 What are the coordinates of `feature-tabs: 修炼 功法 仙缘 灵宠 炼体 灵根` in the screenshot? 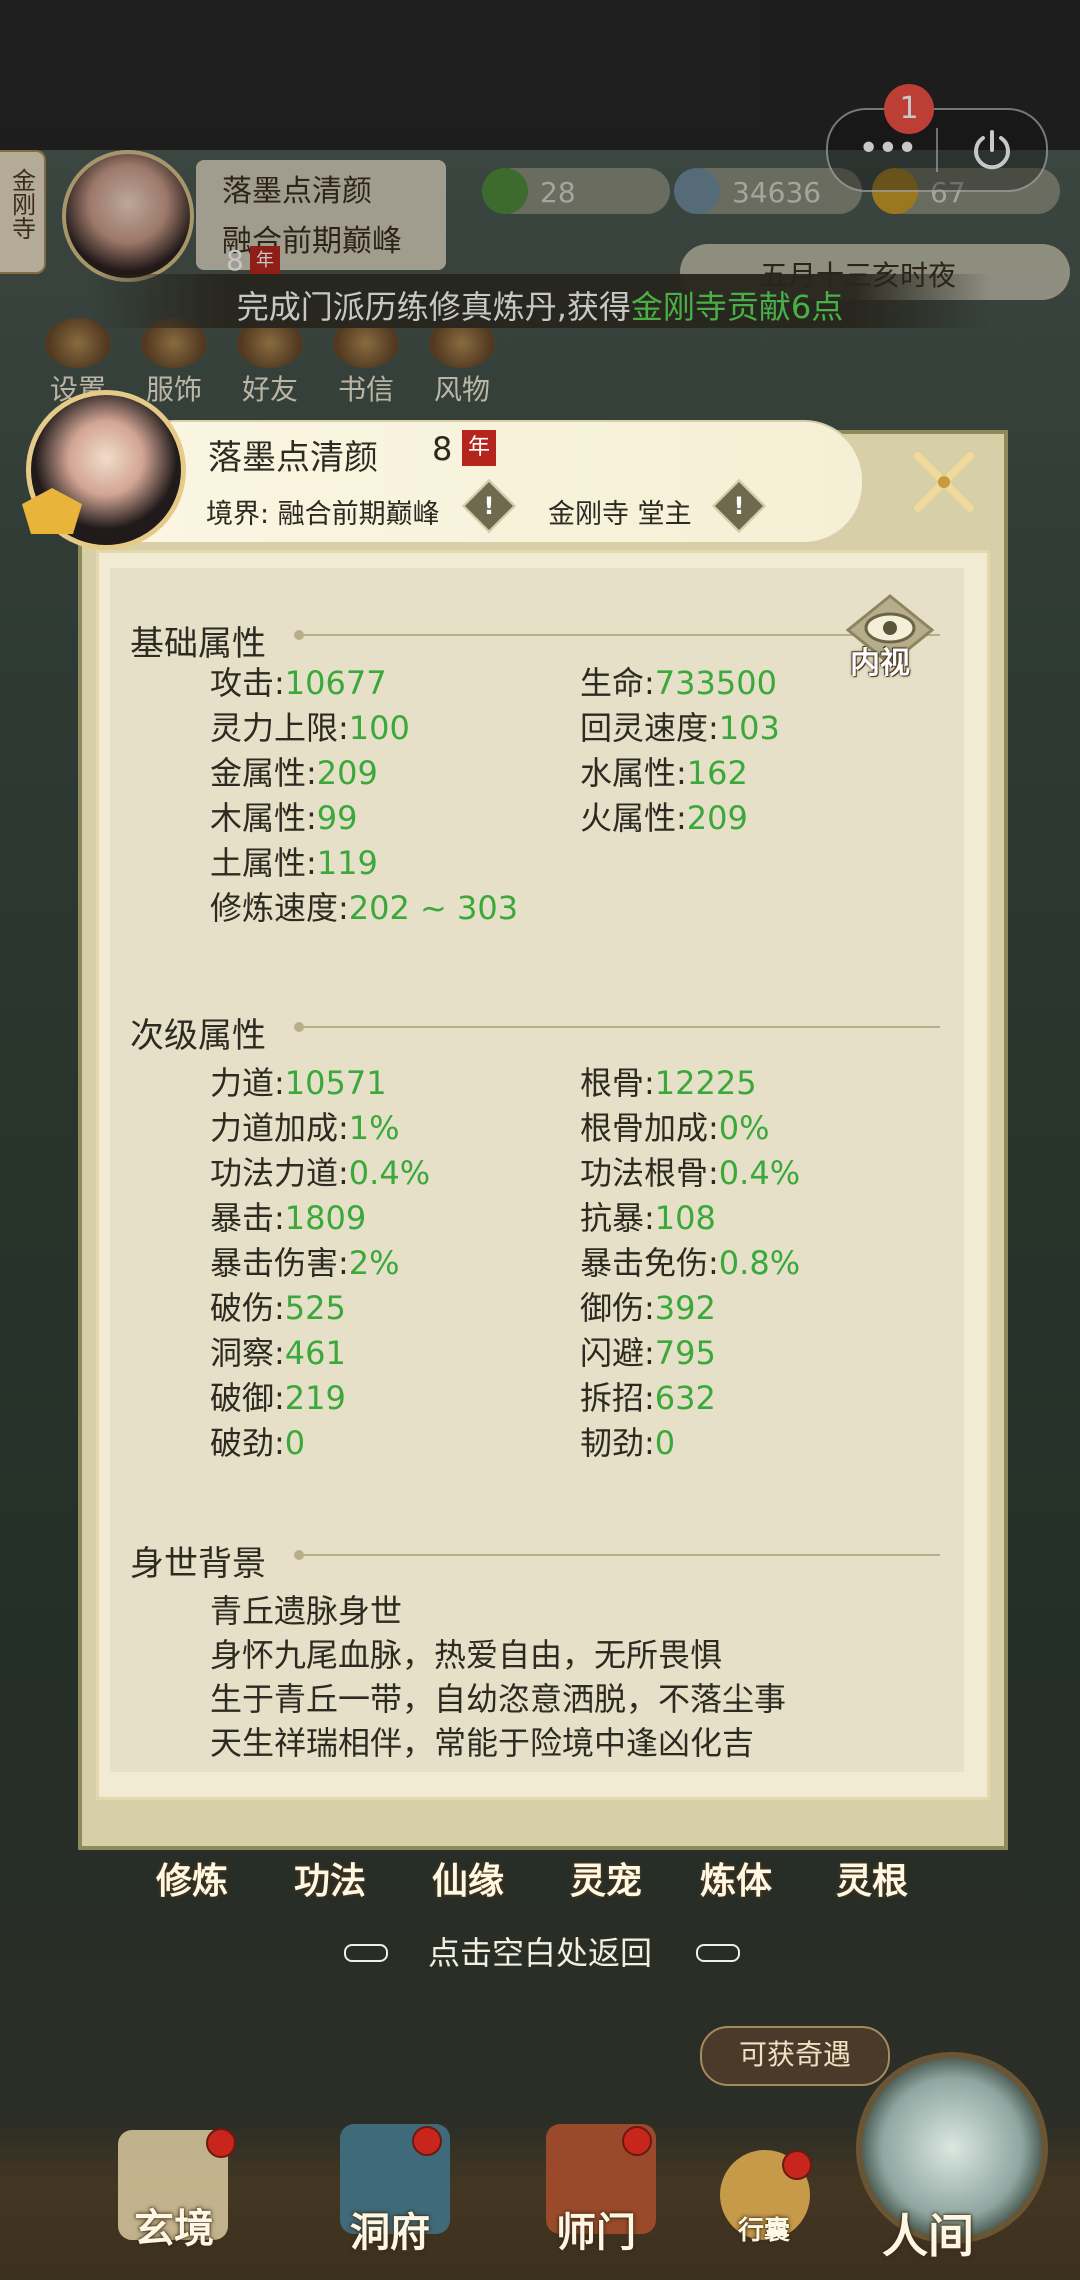 It's located at (540, 1887).